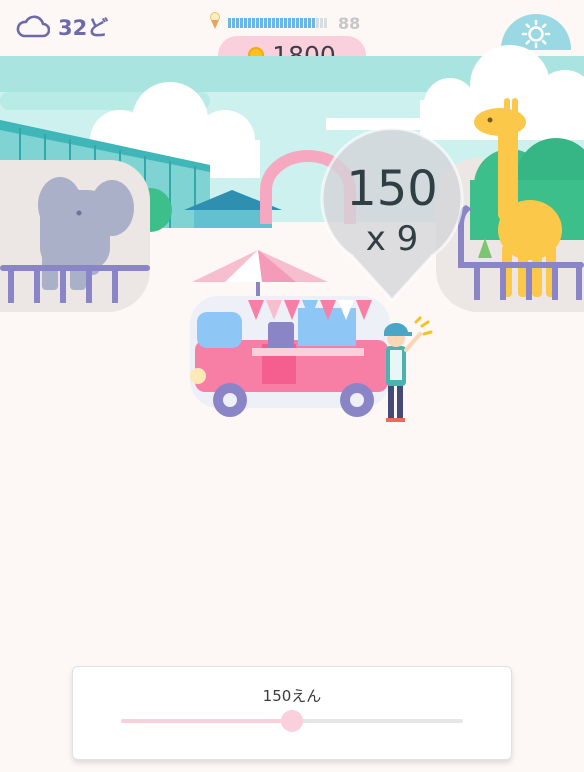 The image size is (584, 772). What do you see at coordinates (392, 189) in the screenshot?
I see `price-value: 150` at bounding box center [392, 189].